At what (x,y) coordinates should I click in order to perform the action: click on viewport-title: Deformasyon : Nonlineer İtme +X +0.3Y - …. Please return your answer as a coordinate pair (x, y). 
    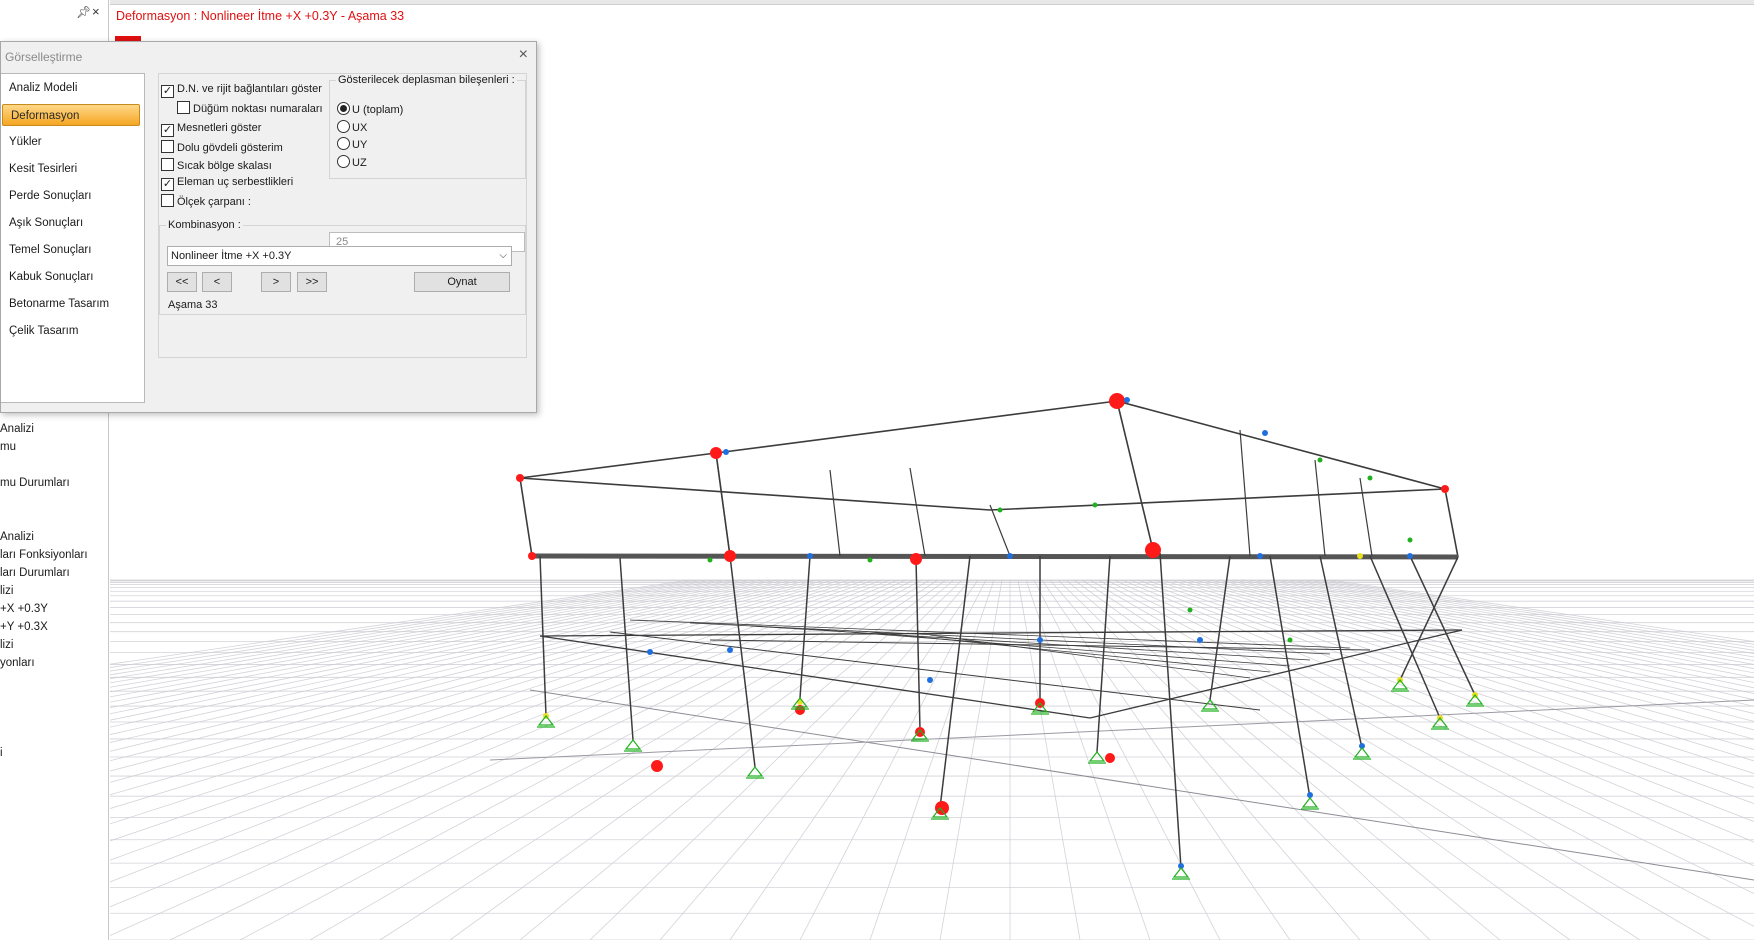
    Looking at the image, I should click on (260, 16).